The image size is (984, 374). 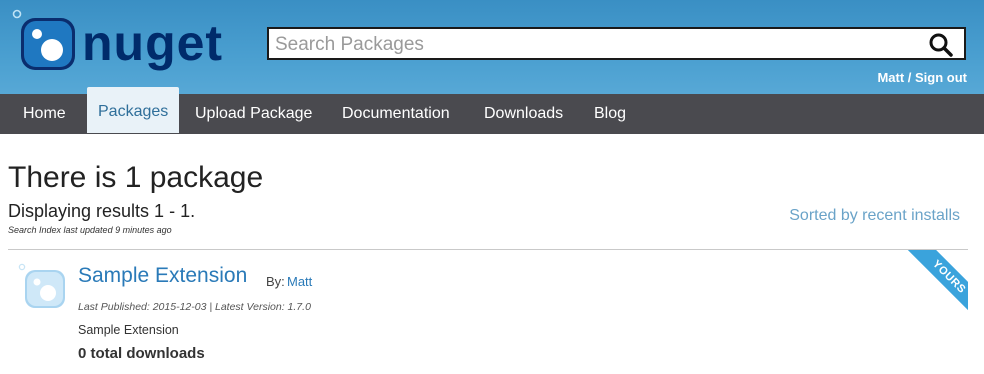 I want to click on sort-link: Sorted by recent installs, so click(x=874, y=216).